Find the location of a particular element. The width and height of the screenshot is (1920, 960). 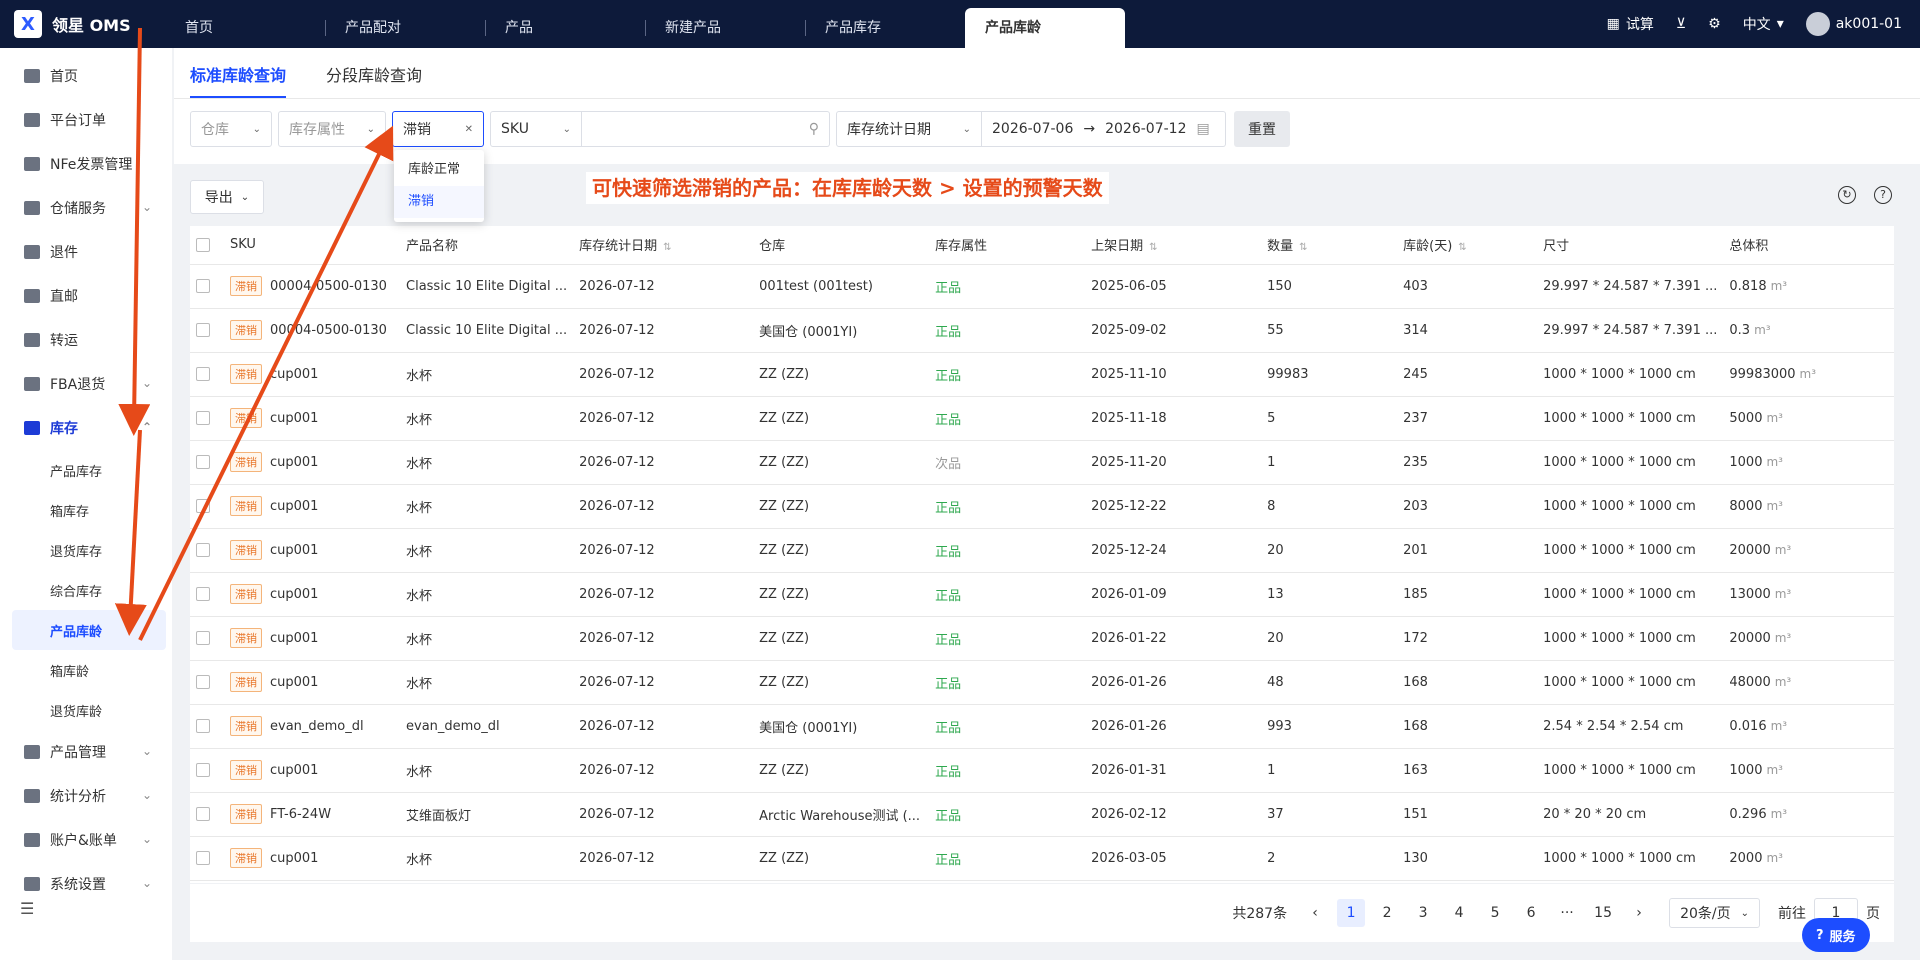

sku-type-select: SKU ⌄ is located at coordinates (536, 129).